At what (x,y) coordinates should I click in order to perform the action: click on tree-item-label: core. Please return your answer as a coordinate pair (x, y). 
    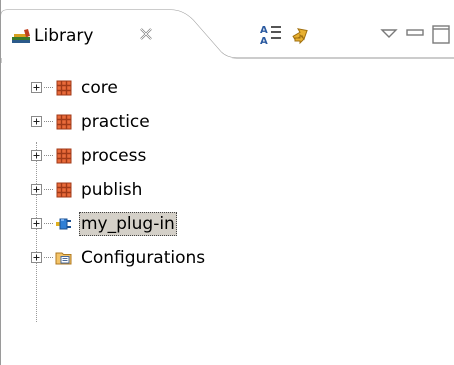
    Looking at the image, I should click on (99, 88).